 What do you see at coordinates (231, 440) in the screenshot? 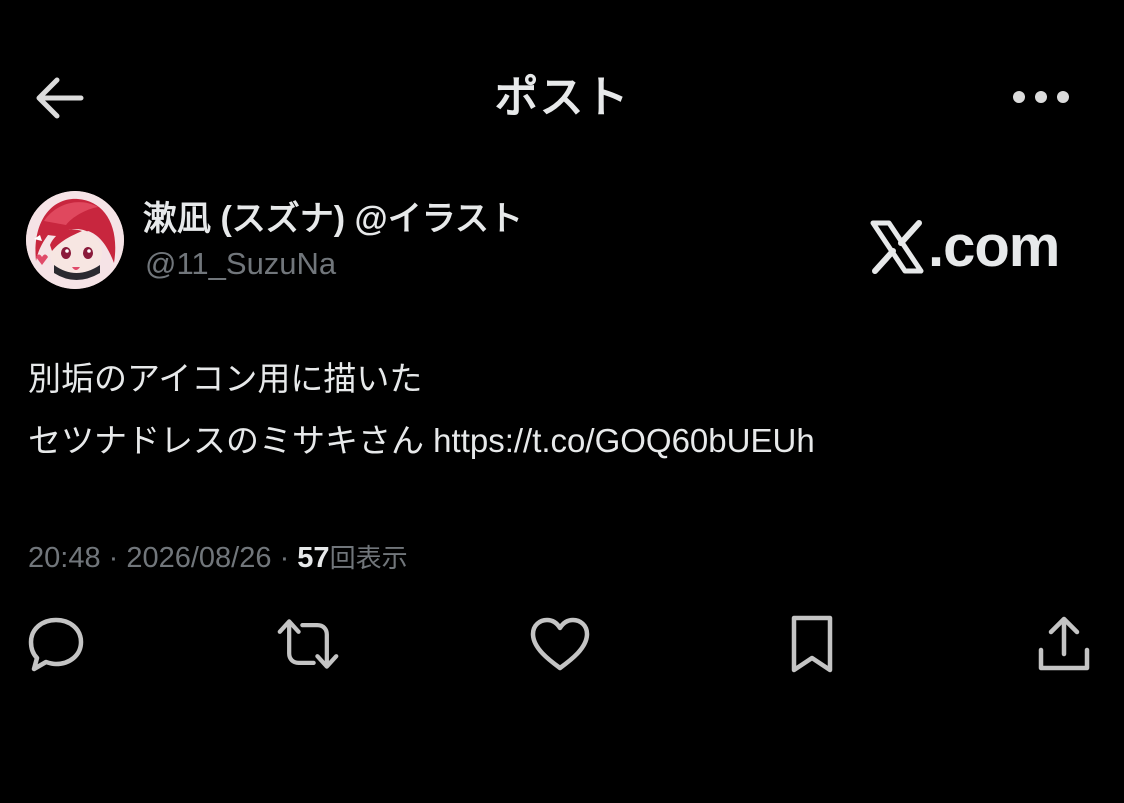
I see `tweet-line-2-text: セツナドレスのミサキさん` at bounding box center [231, 440].